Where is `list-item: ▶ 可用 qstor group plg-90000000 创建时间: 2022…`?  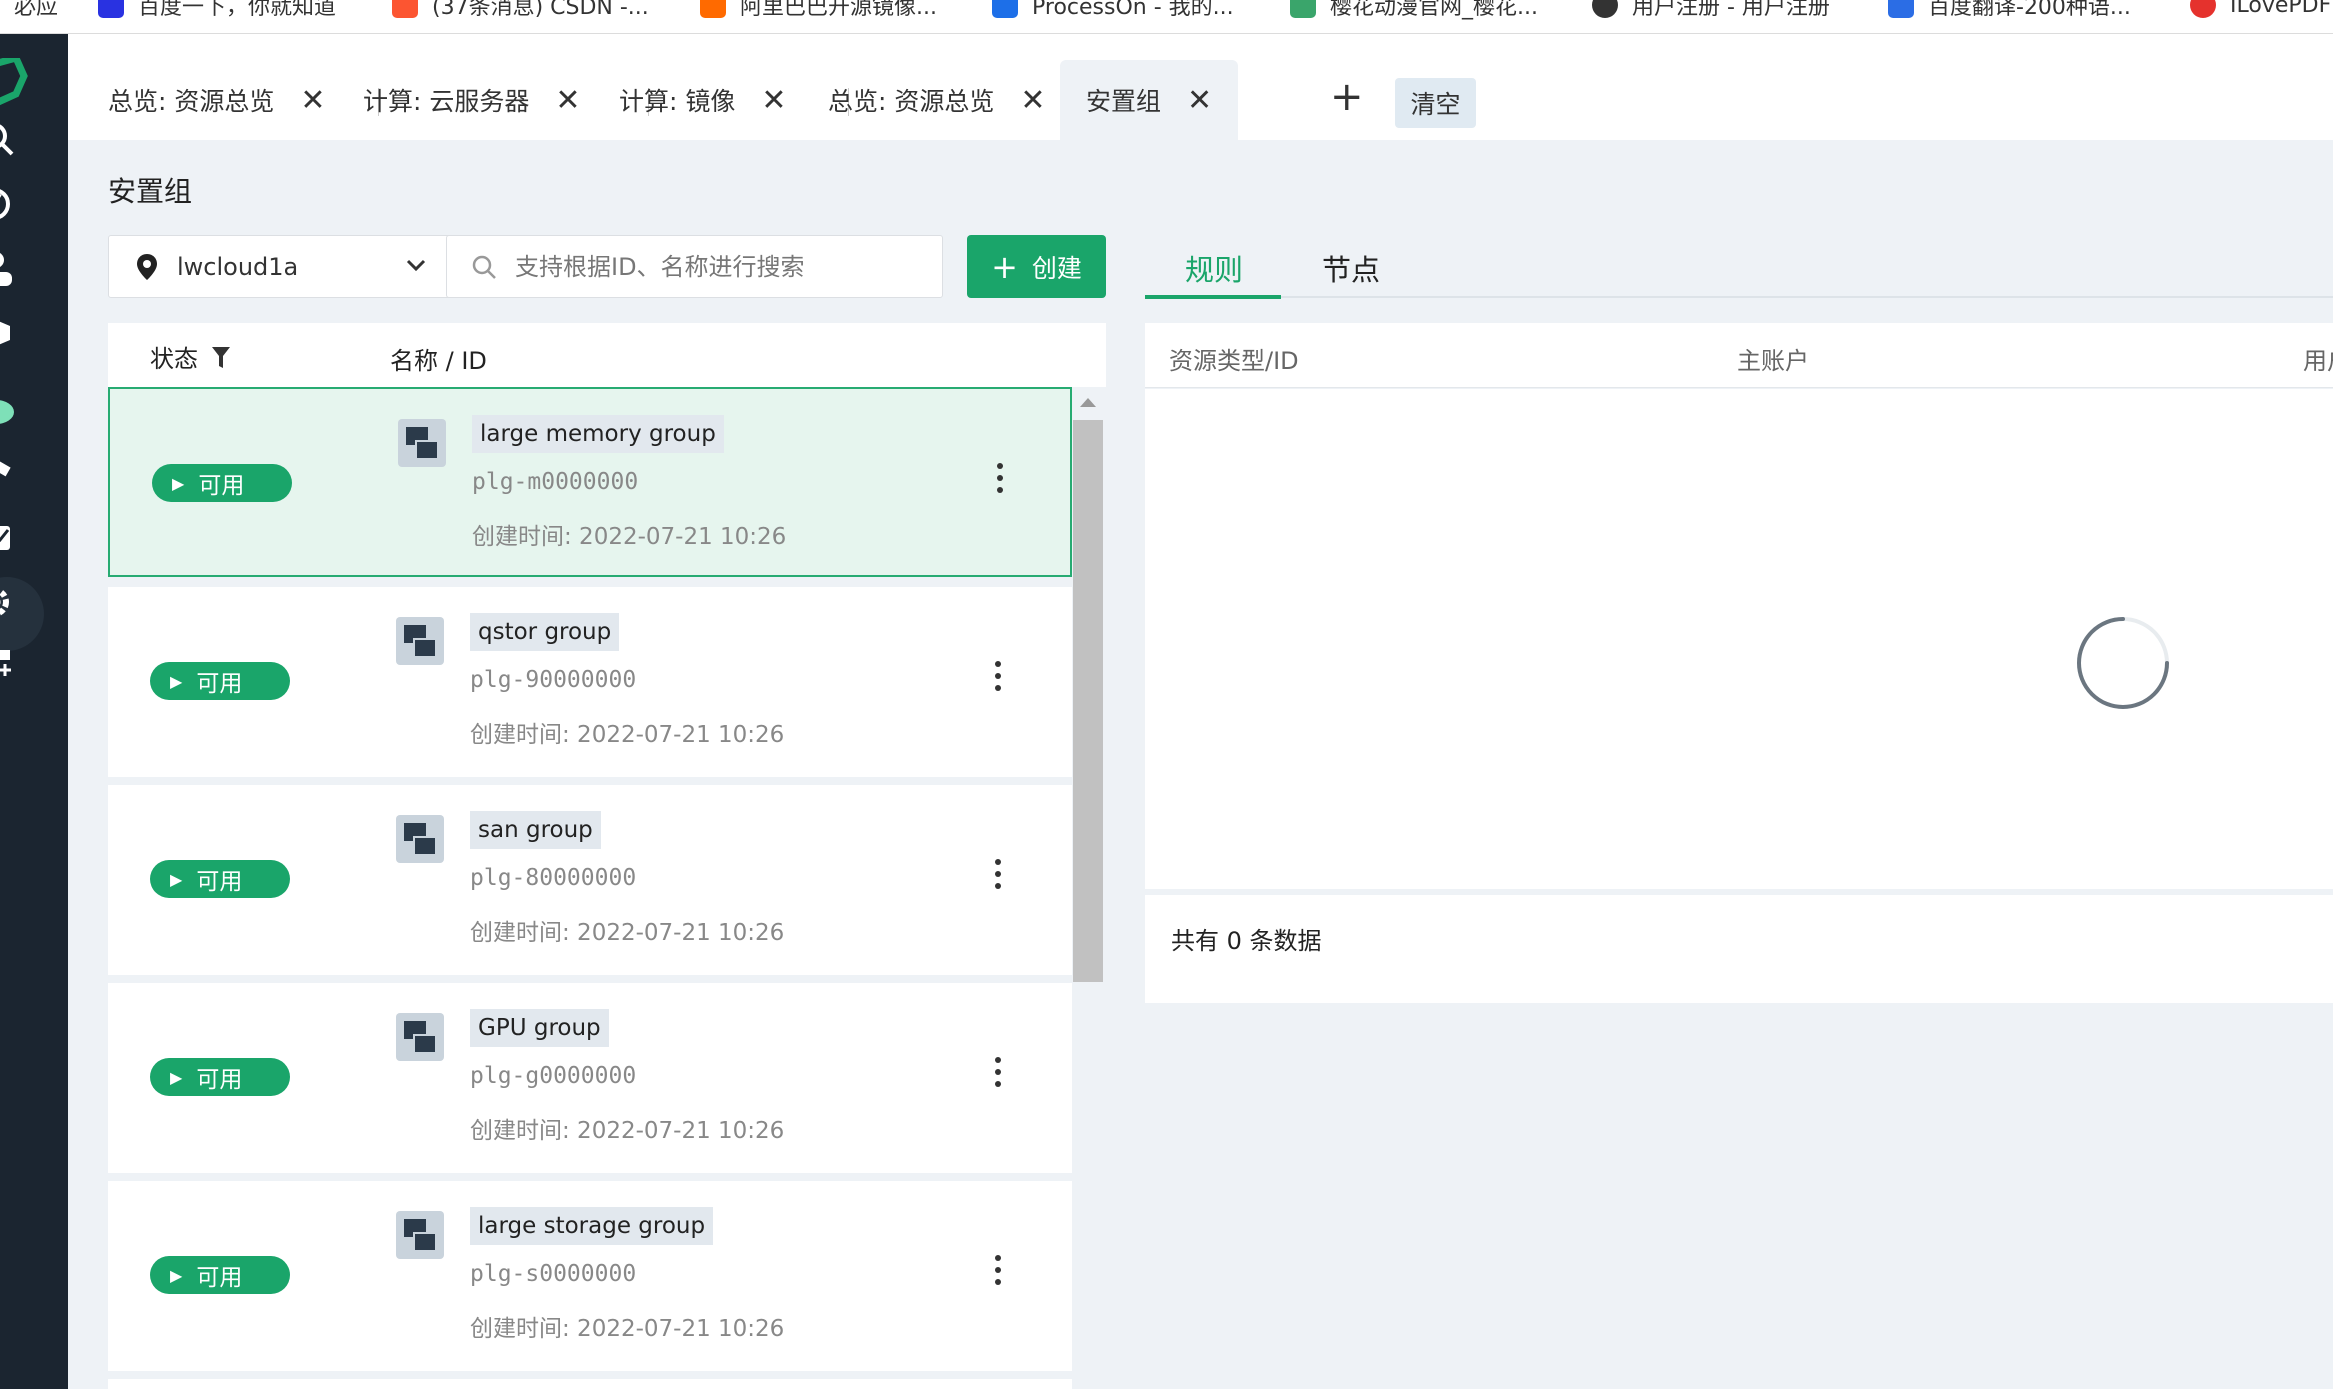 list-item: ▶ 可用 qstor group plg-90000000 创建时间: 2022… is located at coordinates (590, 682).